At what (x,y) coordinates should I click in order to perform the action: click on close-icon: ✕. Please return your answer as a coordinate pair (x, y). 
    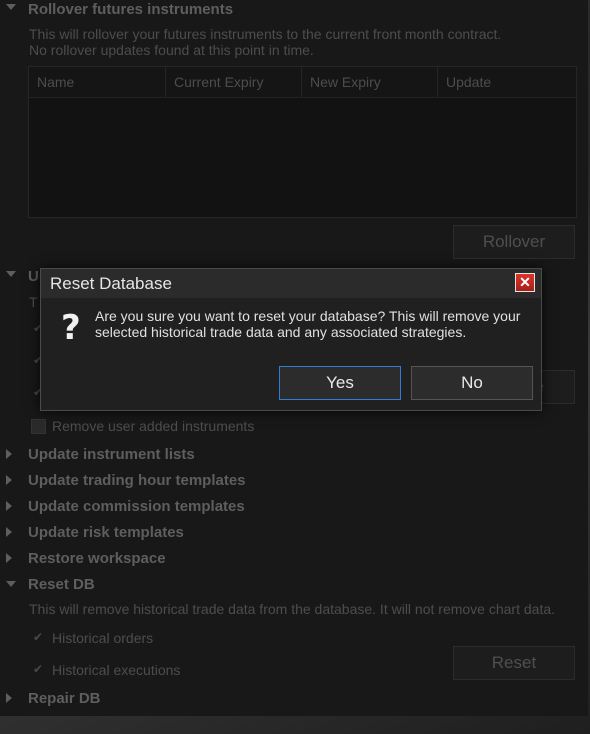
    Looking at the image, I should click on (525, 282).